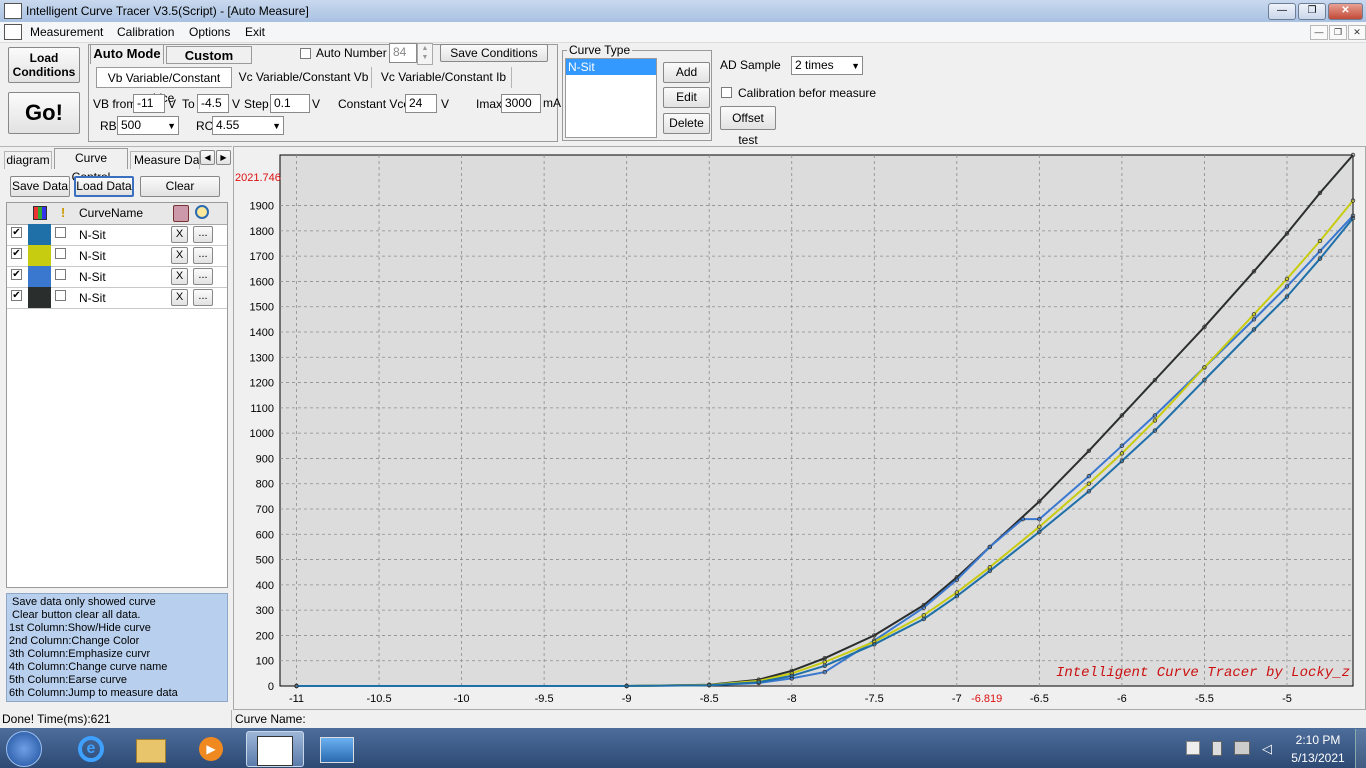 The width and height of the screenshot is (1366, 768). I want to click on x-tick-label: -5.5, so click(1204, 699).